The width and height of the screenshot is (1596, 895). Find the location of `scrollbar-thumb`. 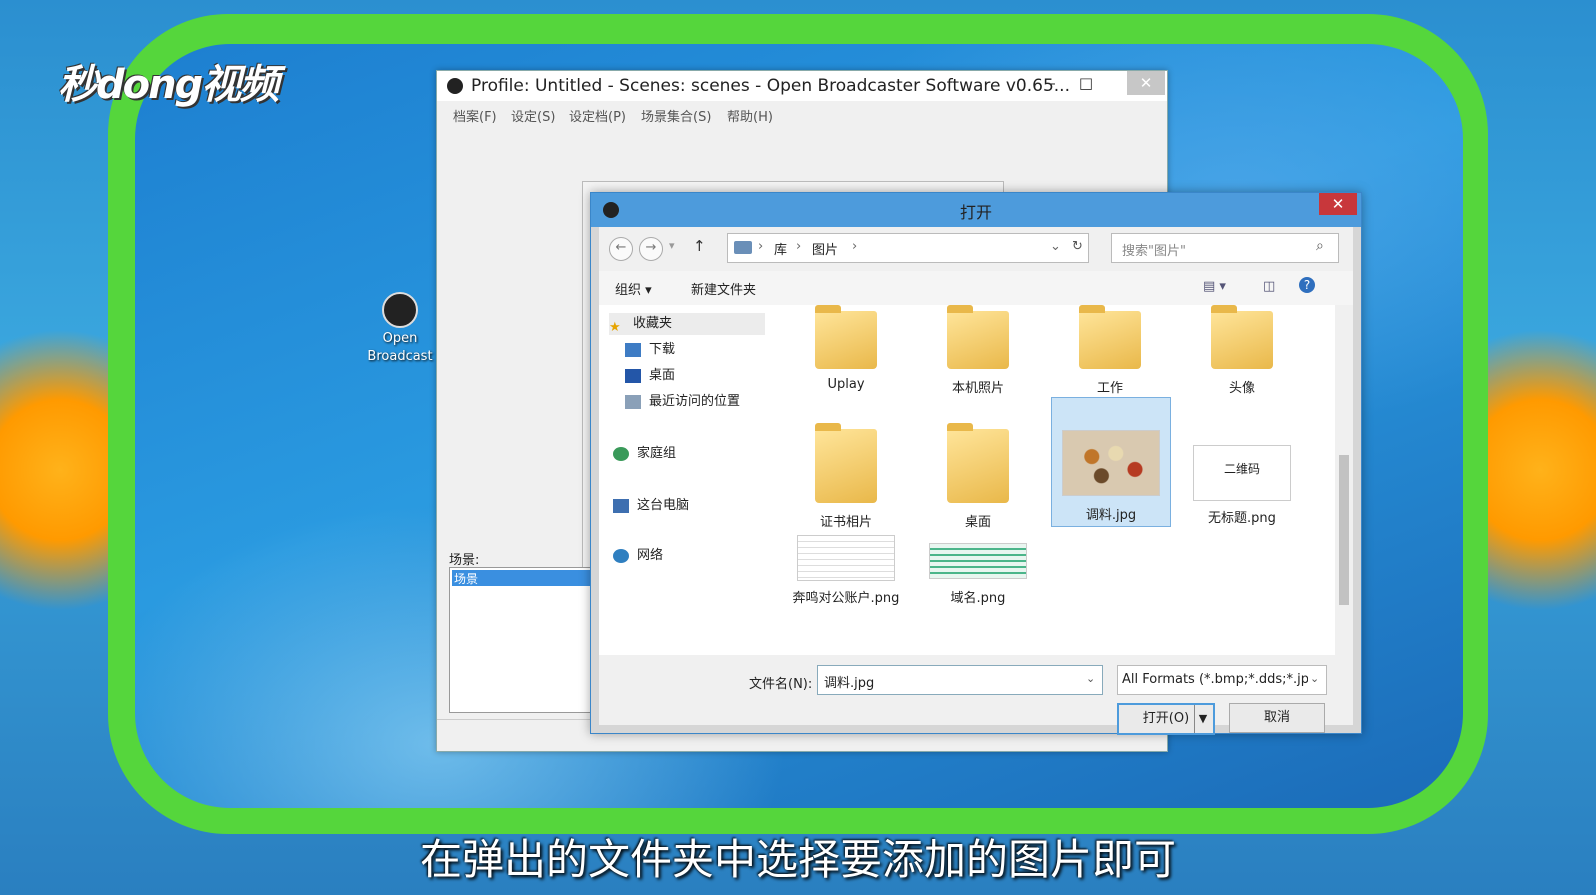

scrollbar-thumb is located at coordinates (1344, 530).